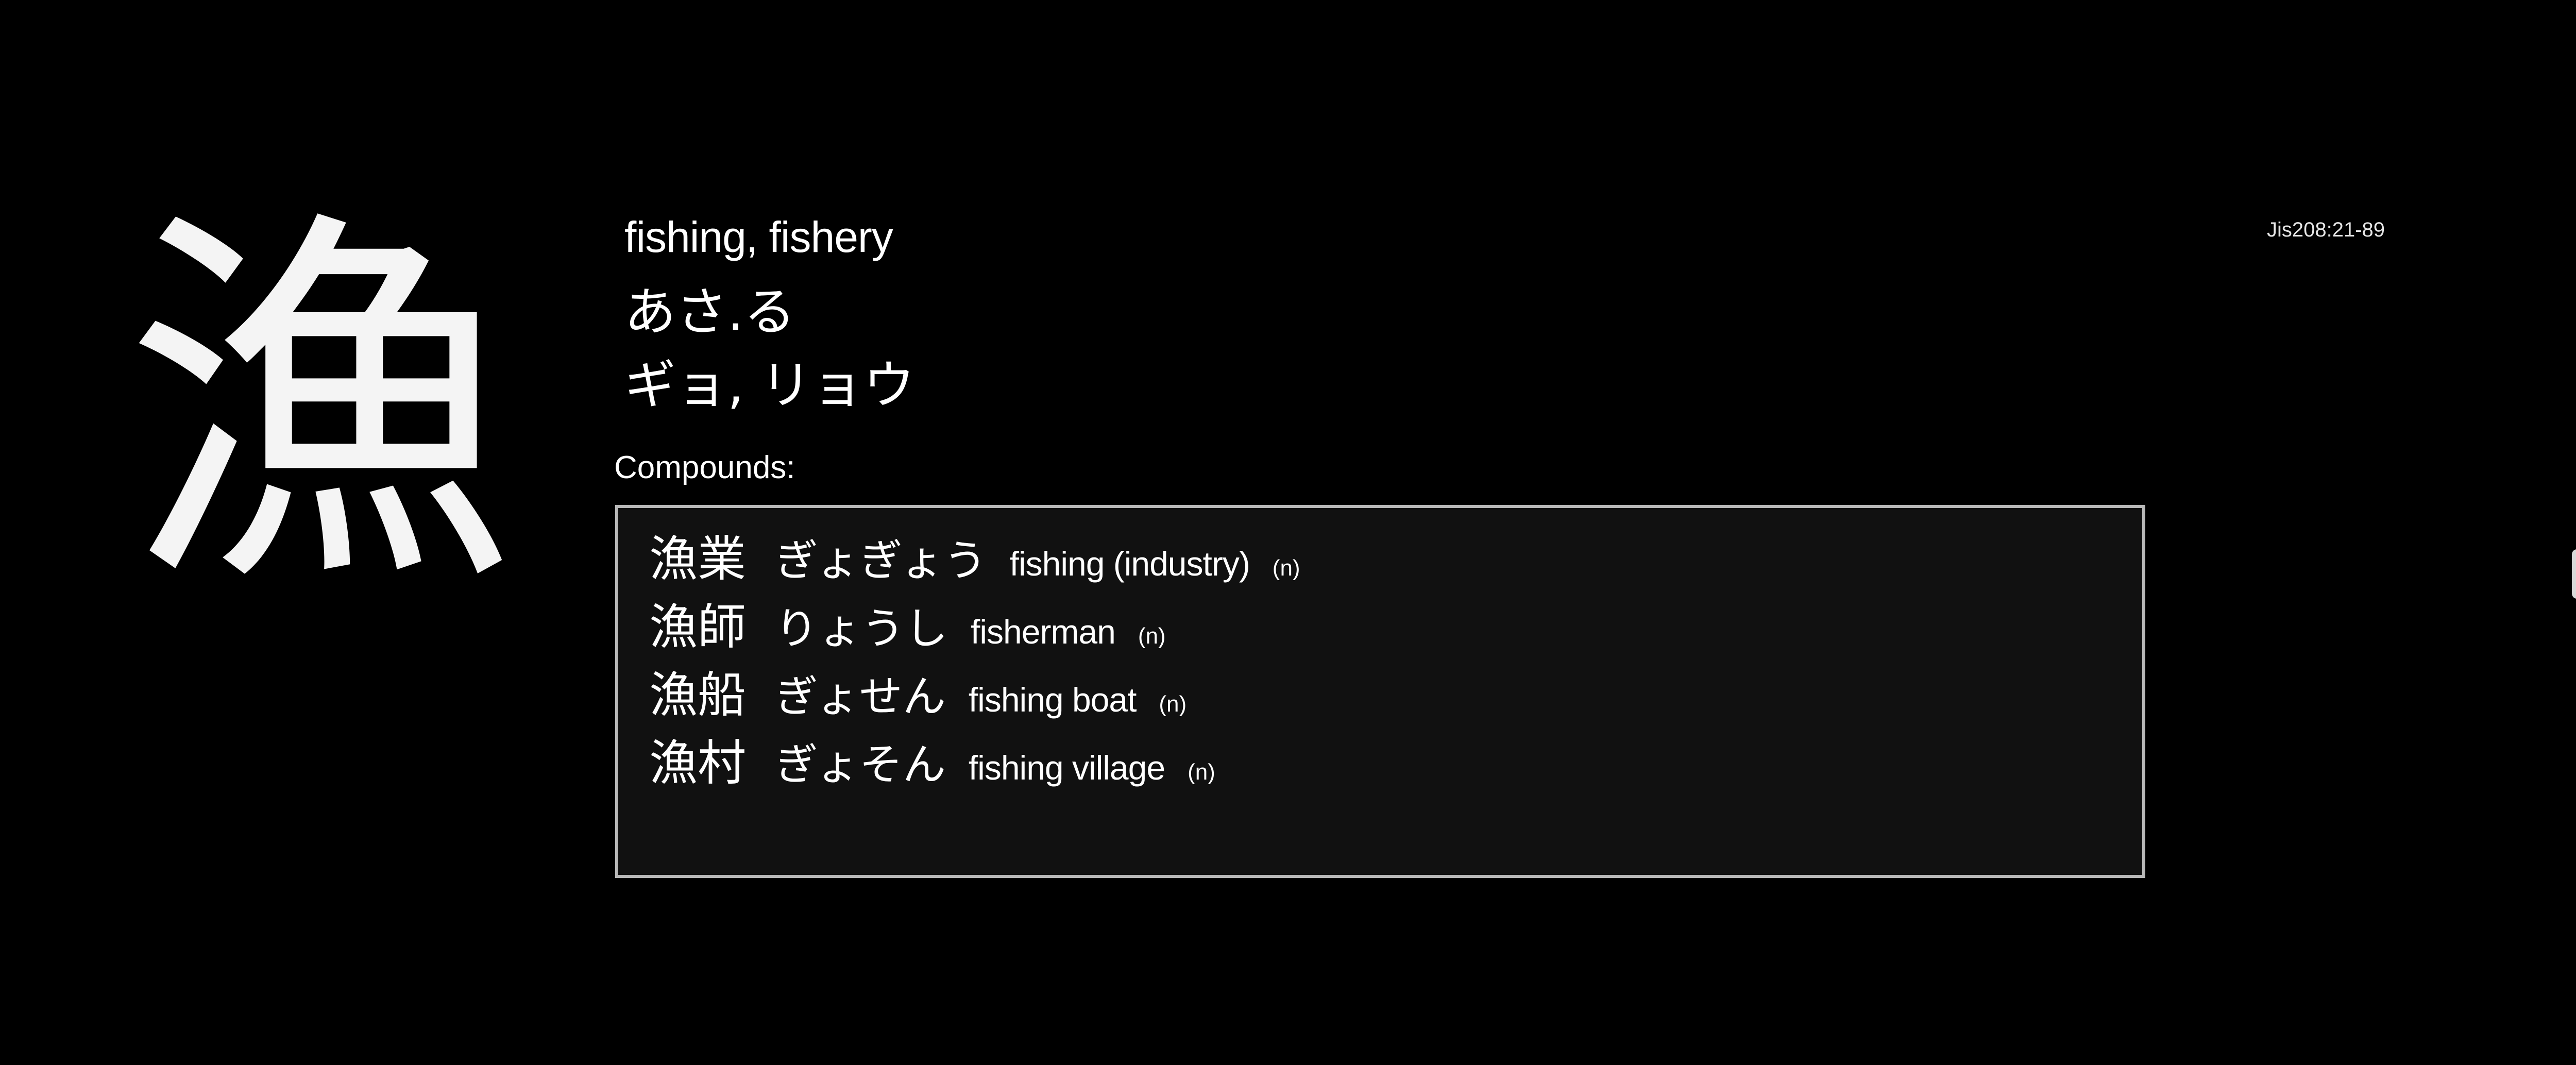 The image size is (2576, 1065). I want to click on compound-word: 漁業, so click(698, 559).